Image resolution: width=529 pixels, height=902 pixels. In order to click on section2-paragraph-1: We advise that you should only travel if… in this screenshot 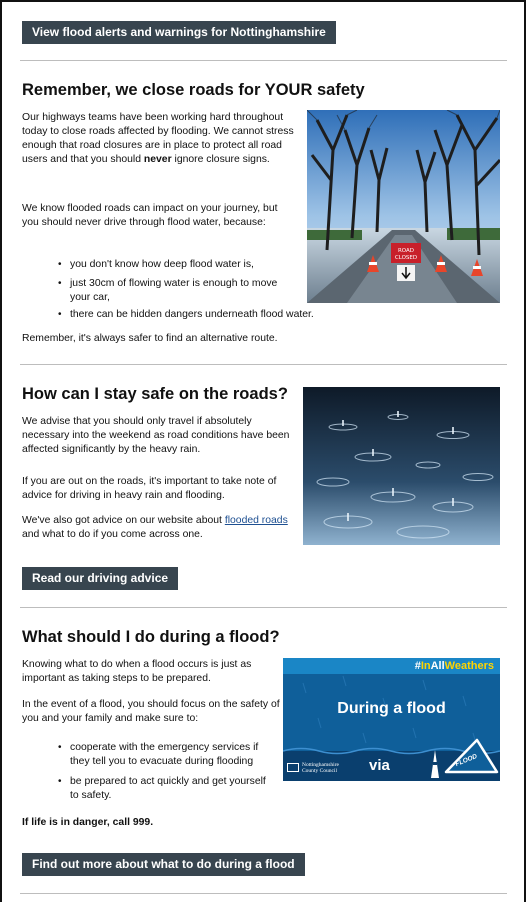, I will do `click(156, 435)`.